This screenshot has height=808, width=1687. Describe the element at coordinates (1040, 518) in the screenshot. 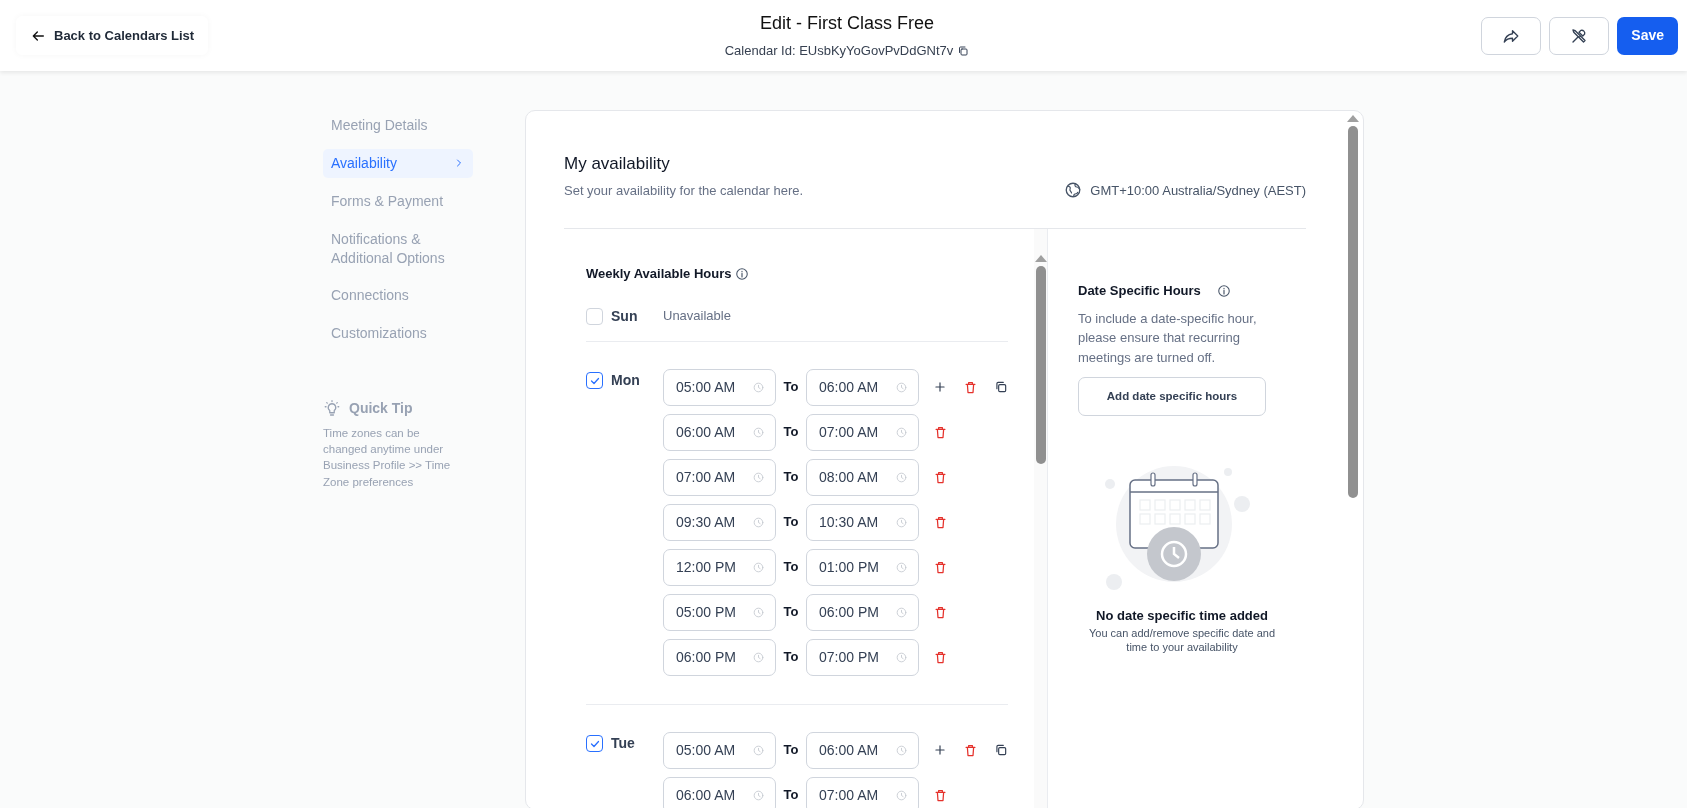

I see `scrollbar` at that location.